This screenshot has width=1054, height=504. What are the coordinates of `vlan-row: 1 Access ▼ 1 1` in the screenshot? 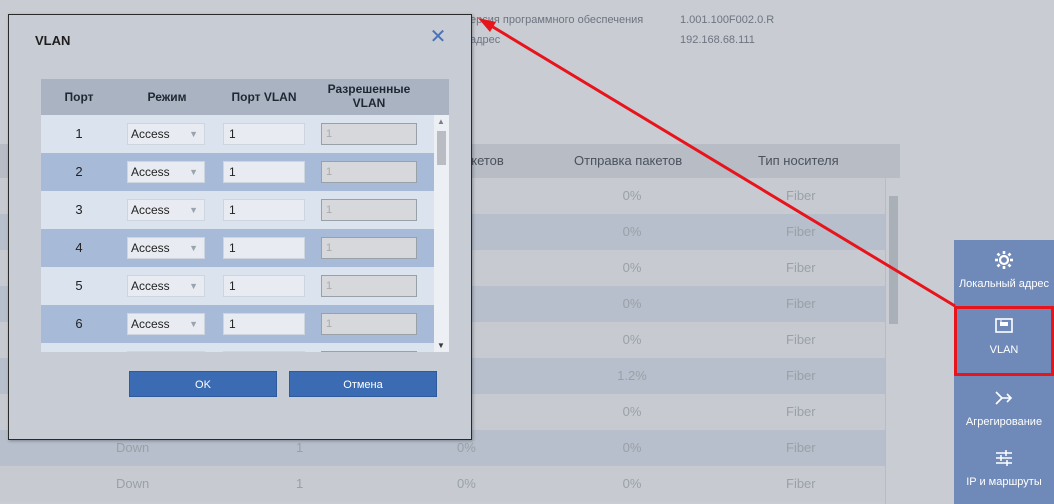 It's located at (237, 134).